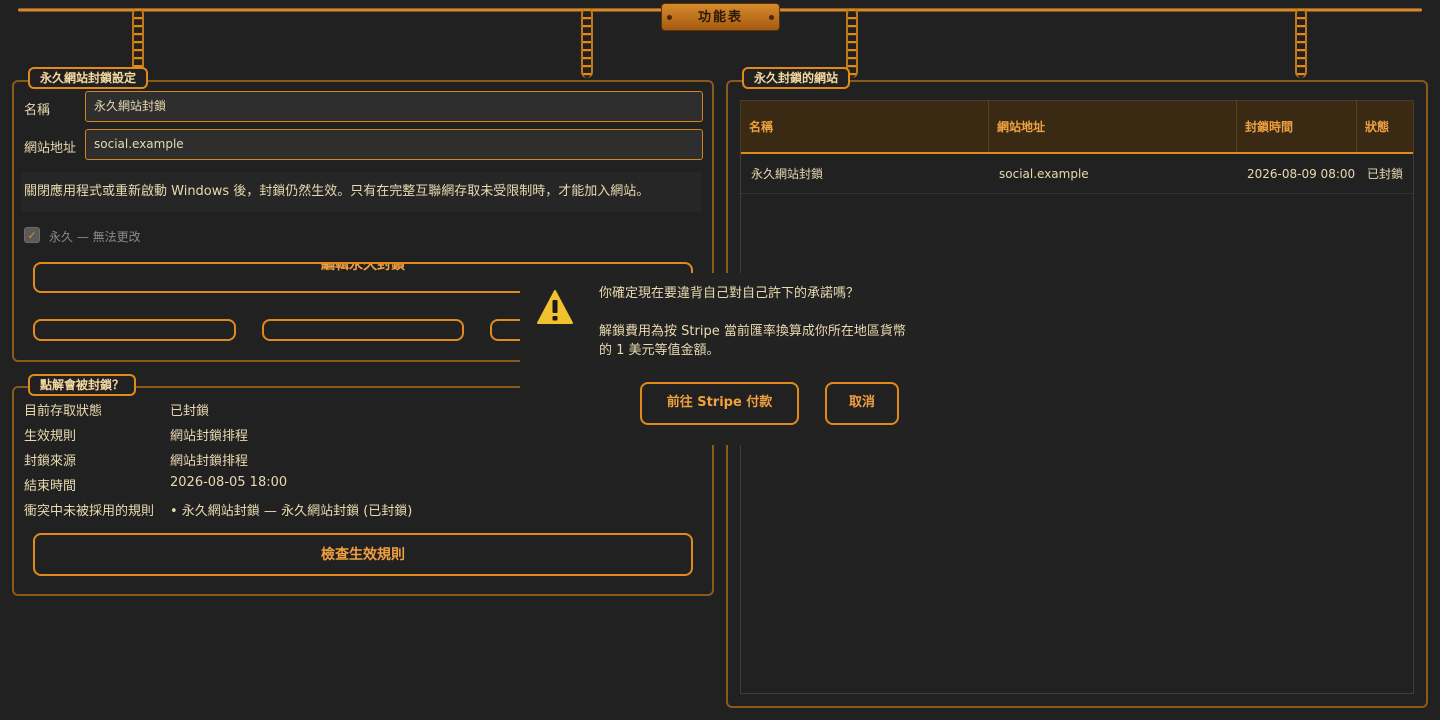  I want to click on cell-url: social.example, so click(1044, 174).